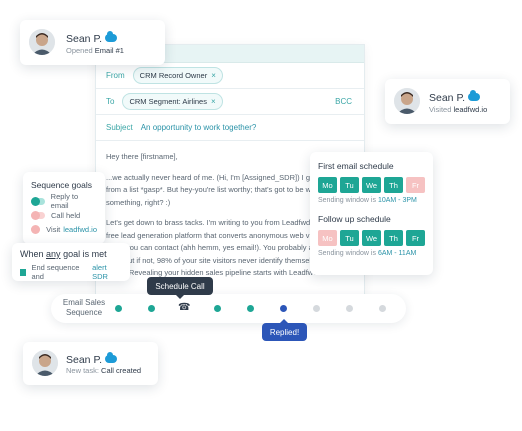 This screenshot has height=431, width=522. I want to click on to-chip: CRM Segment: Airlines ×, so click(172, 101).